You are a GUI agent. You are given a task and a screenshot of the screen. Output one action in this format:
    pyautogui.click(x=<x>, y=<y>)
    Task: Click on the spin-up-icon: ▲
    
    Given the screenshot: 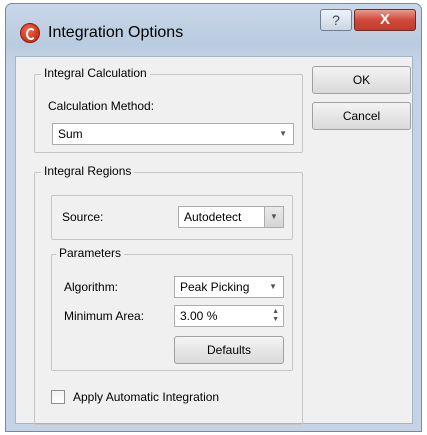 What is the action you would take?
    pyautogui.click(x=275, y=312)
    